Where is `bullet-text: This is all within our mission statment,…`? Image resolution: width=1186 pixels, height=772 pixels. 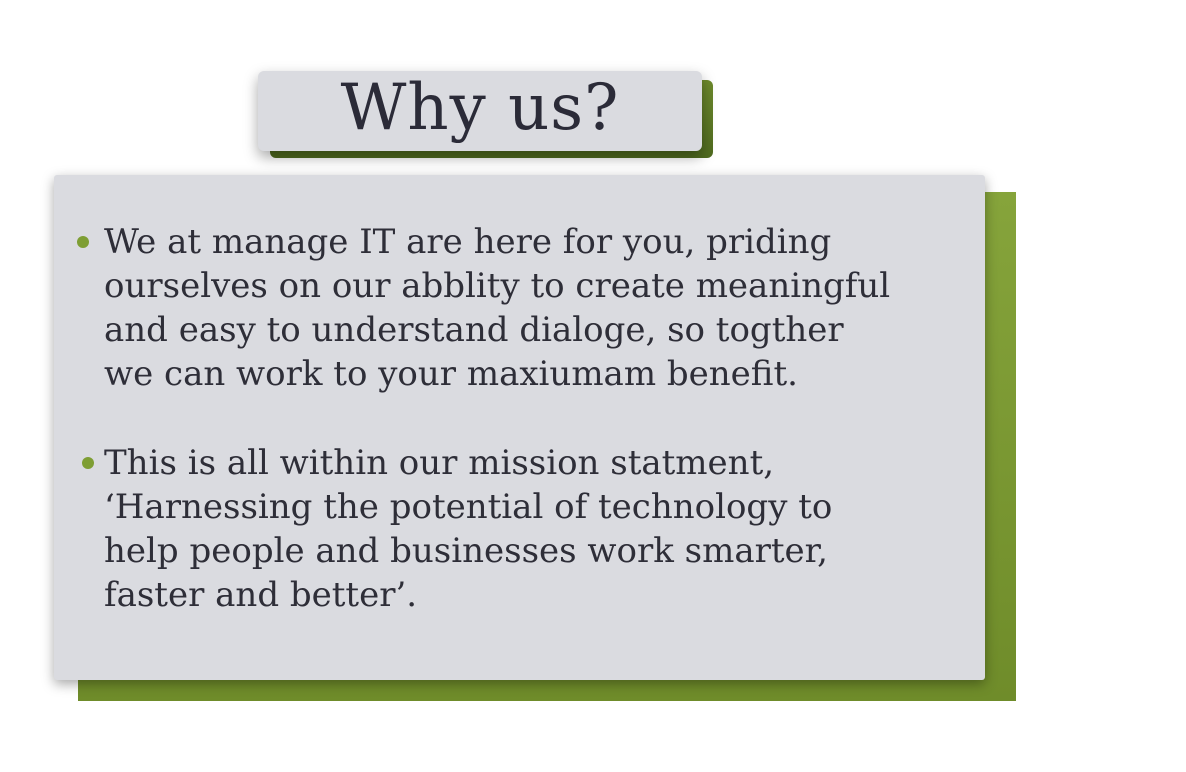
bullet-text: This is all within our mission statment,… is located at coordinates (468, 529).